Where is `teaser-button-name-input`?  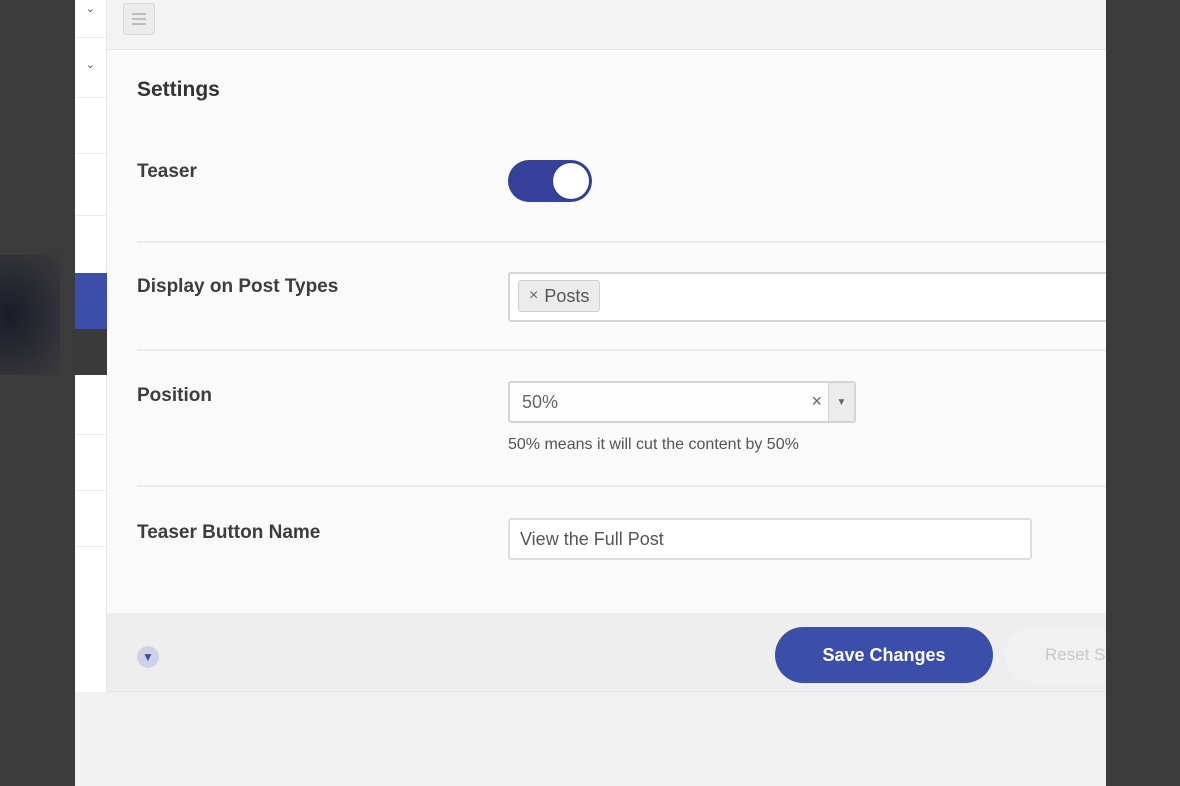
teaser-button-name-input is located at coordinates (770, 539).